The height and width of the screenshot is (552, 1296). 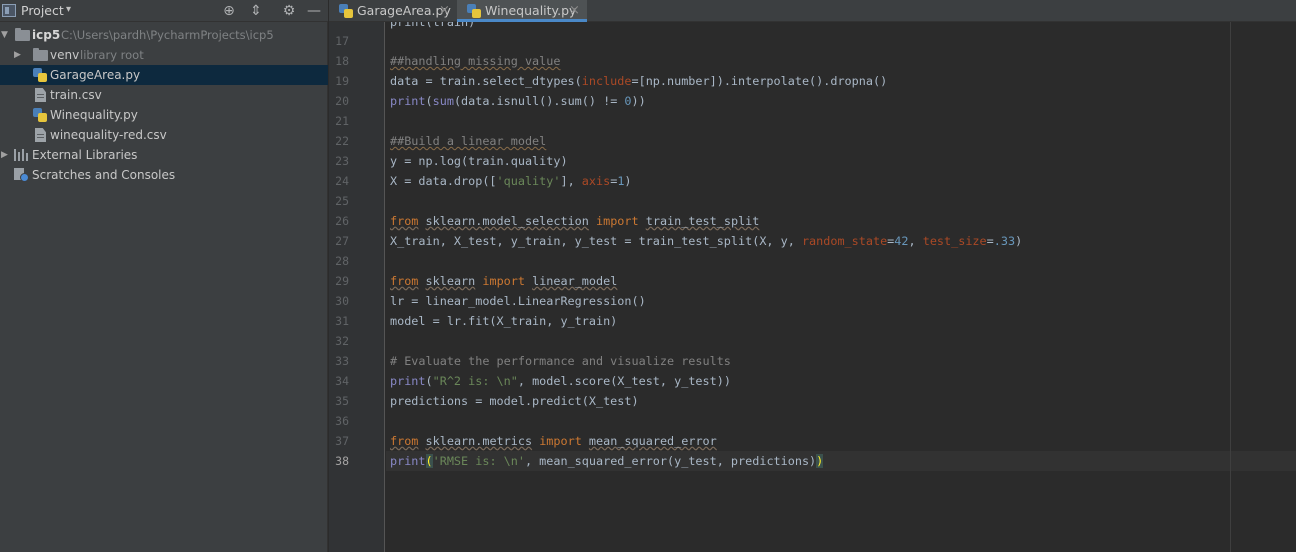 What do you see at coordinates (68, 9) in the screenshot?
I see `chevron-down-icon: ▾` at bounding box center [68, 9].